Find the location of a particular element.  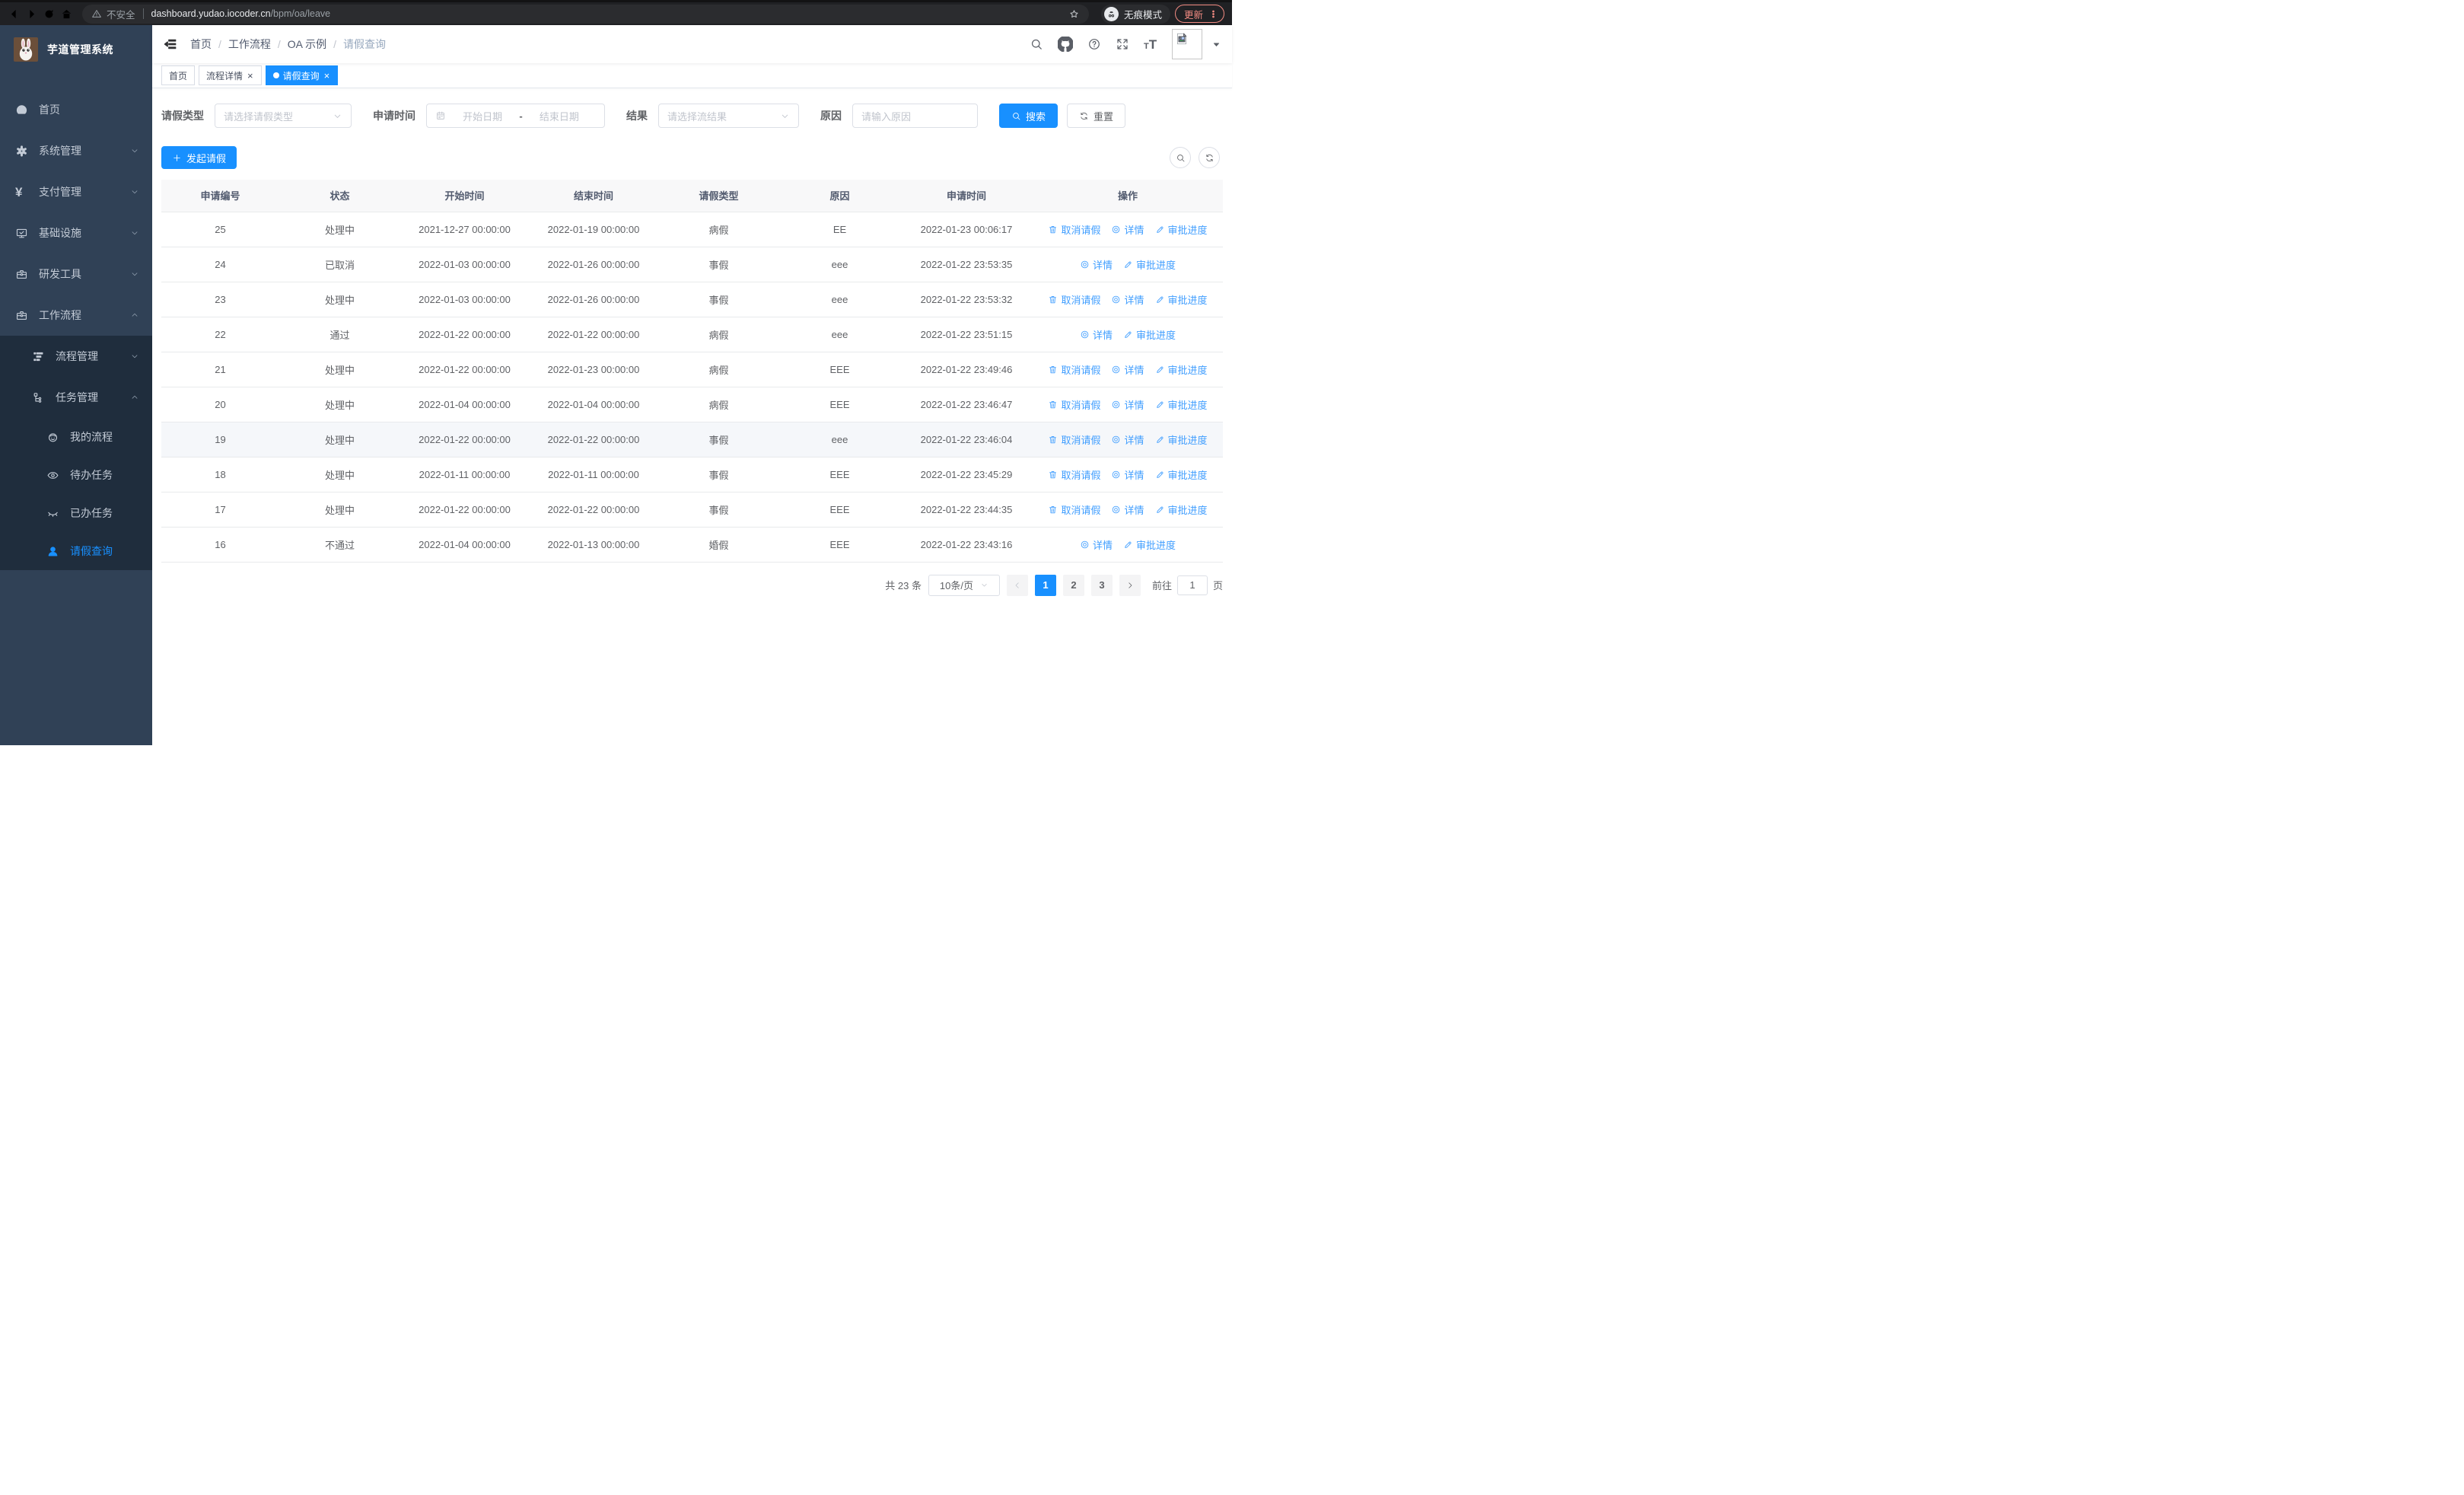

breadcrumb-item: 工作流程 is located at coordinates (249, 45).